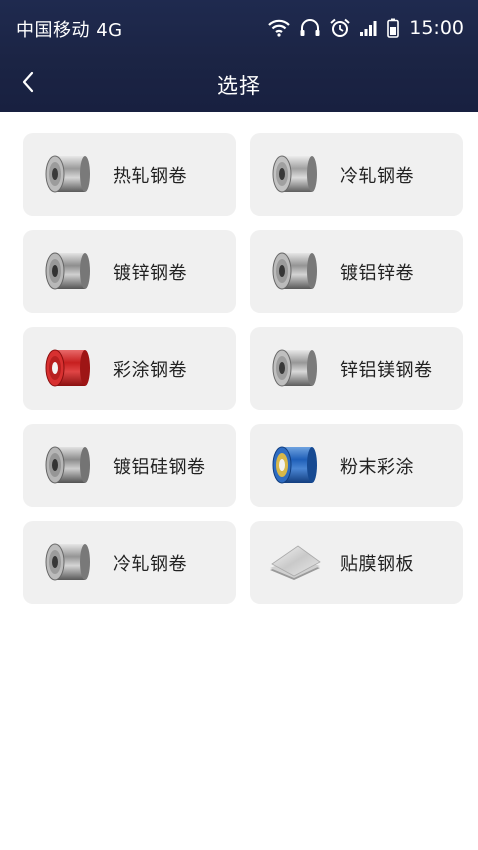  I want to click on product-label: 彩涂钢卷, so click(150, 370).